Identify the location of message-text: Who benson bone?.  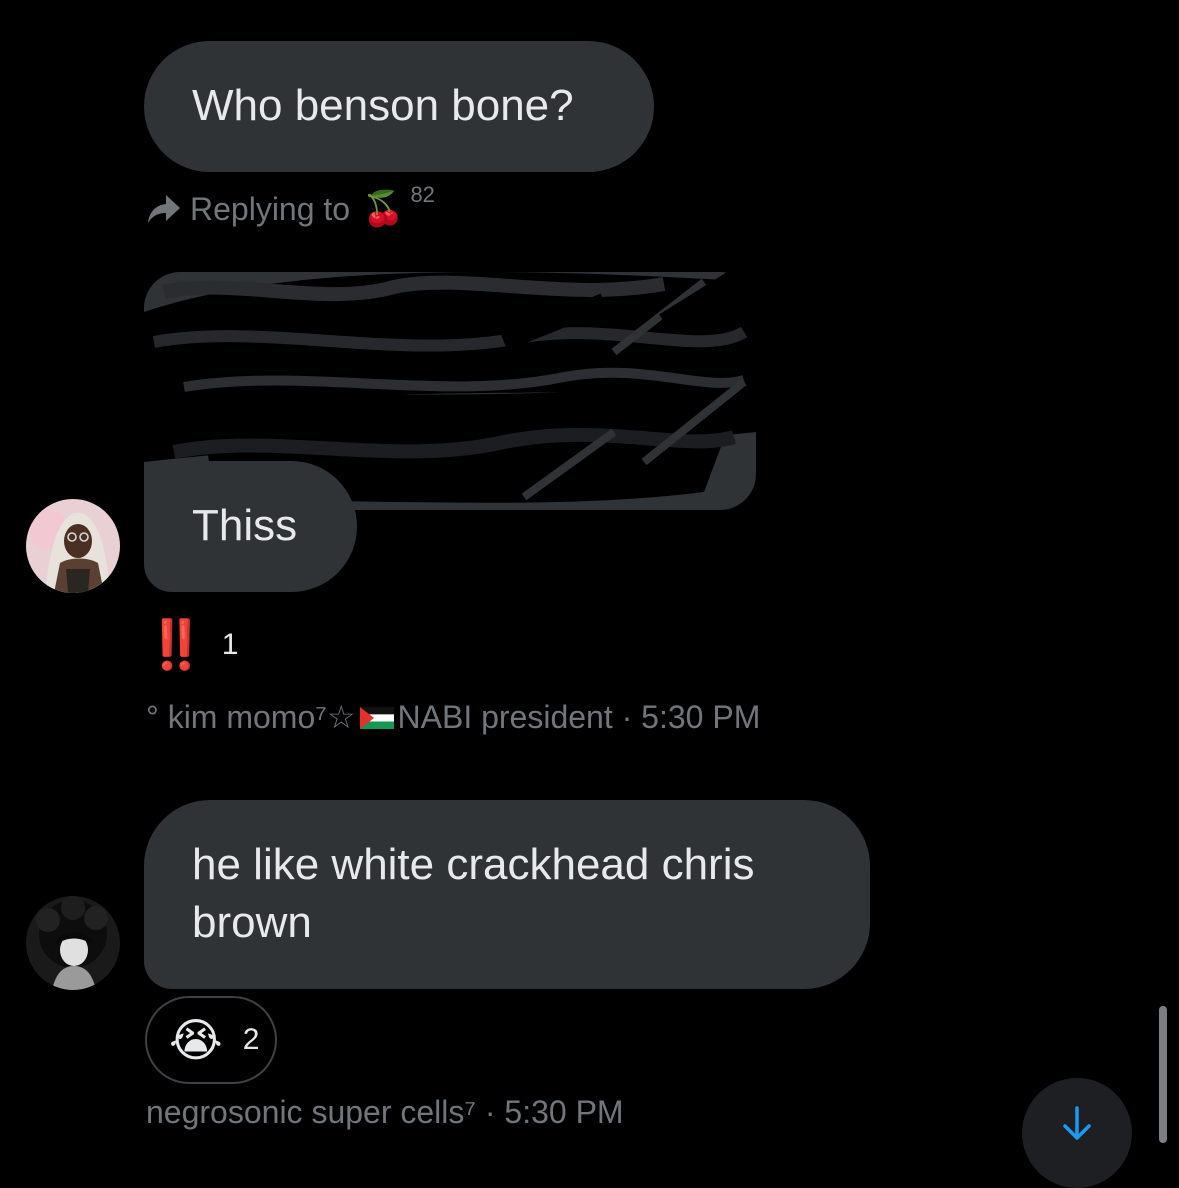
(383, 105).